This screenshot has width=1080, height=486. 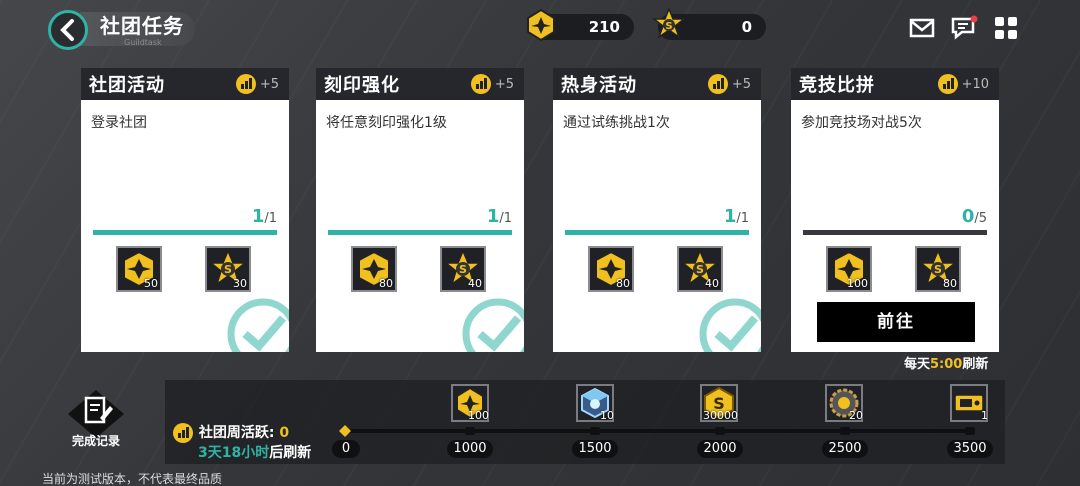 What do you see at coordinates (975, 364) in the screenshot?
I see `refresh-suffix: 刷新` at bounding box center [975, 364].